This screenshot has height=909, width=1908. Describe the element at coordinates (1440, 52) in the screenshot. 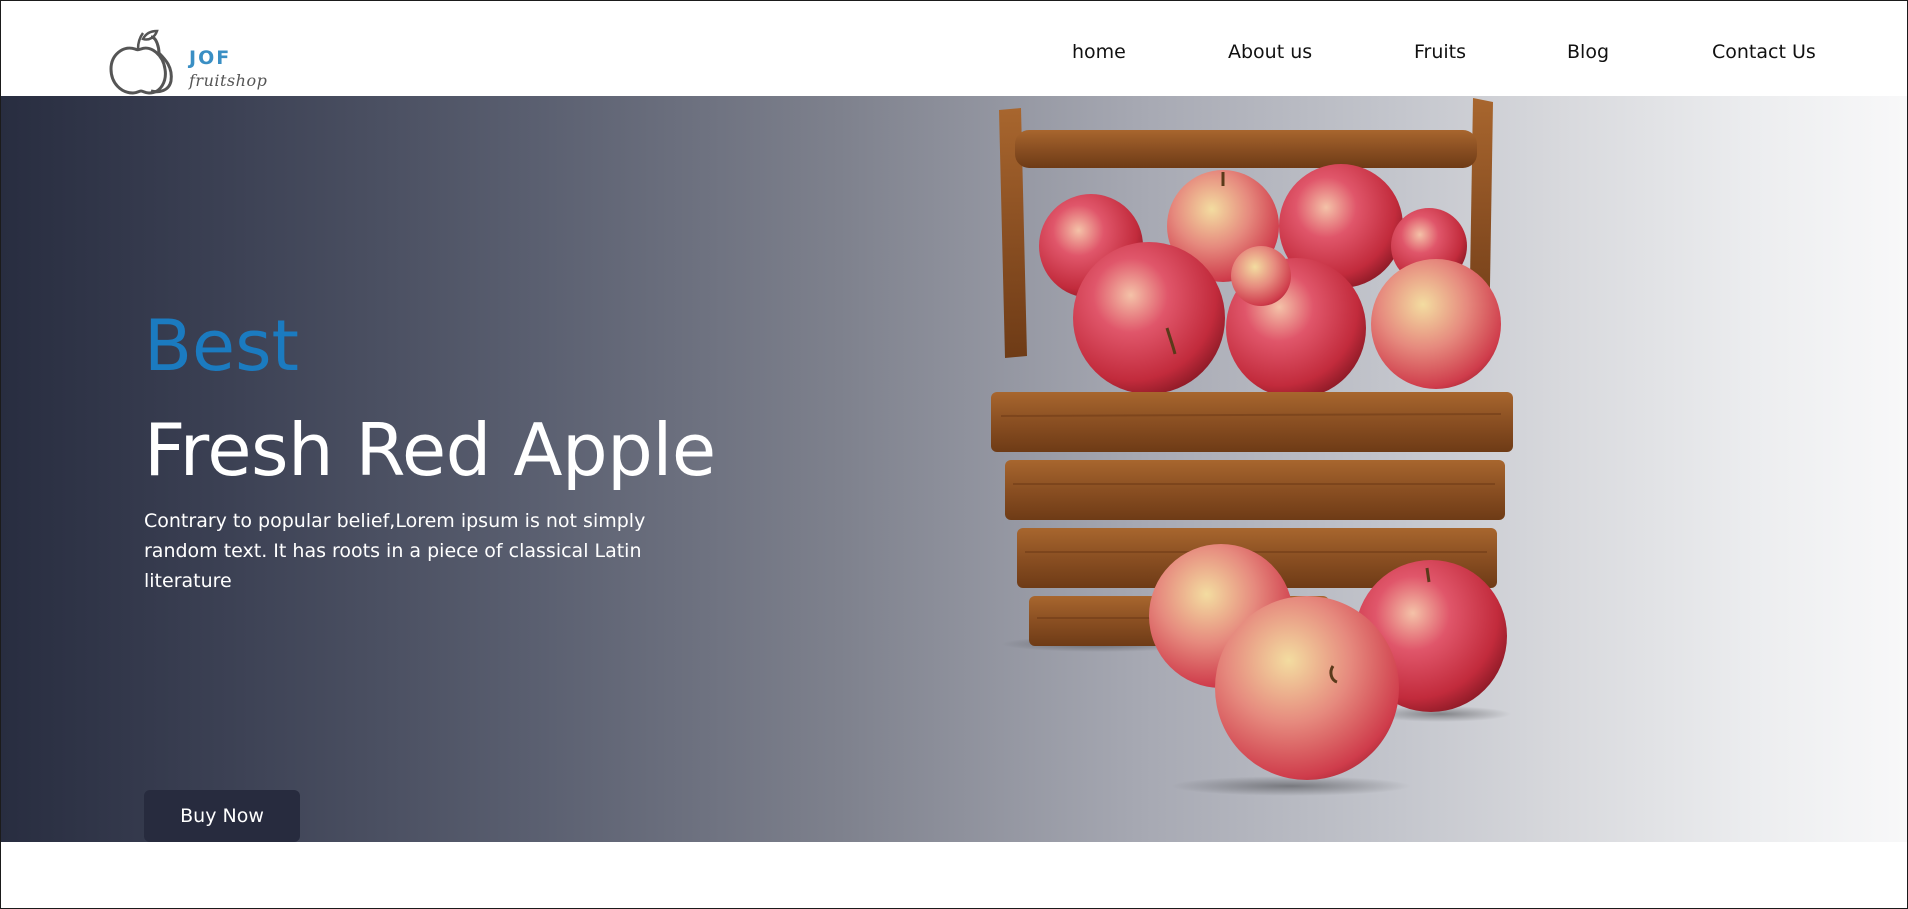

I see `nav-item-fruits: Fruits` at that location.